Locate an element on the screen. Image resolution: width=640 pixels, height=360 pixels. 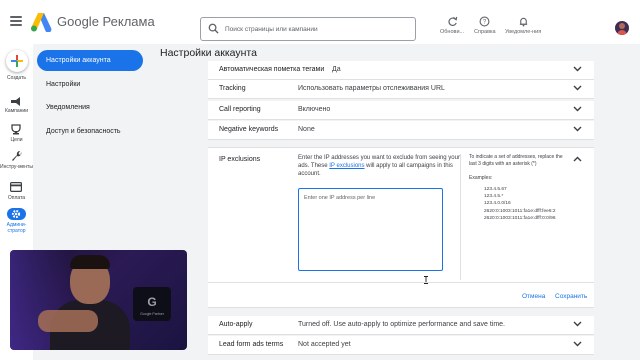
rail-item-admin: Админи-стратор is located at coordinates (16, 228).